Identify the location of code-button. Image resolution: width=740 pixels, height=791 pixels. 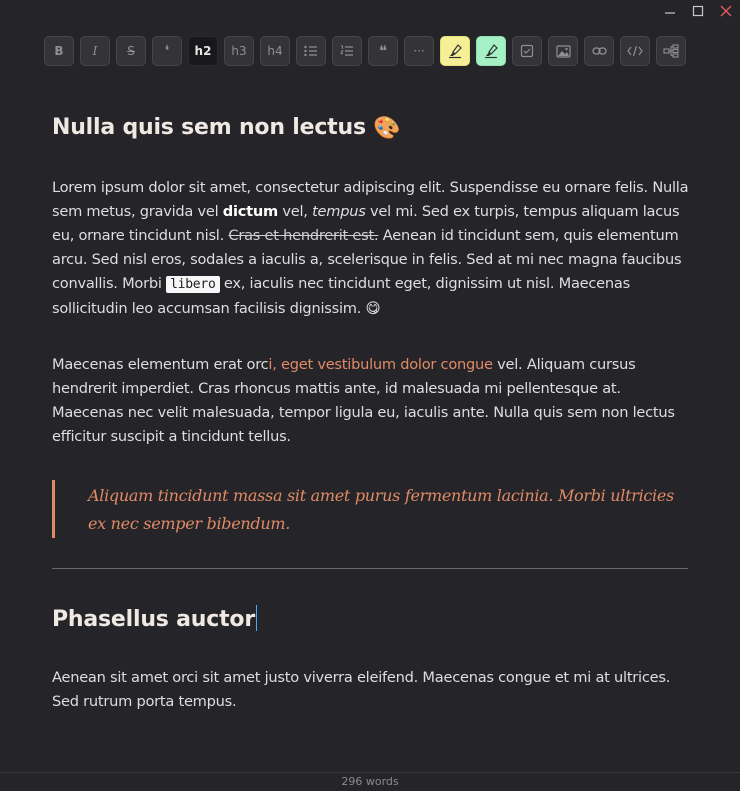
(635, 51).